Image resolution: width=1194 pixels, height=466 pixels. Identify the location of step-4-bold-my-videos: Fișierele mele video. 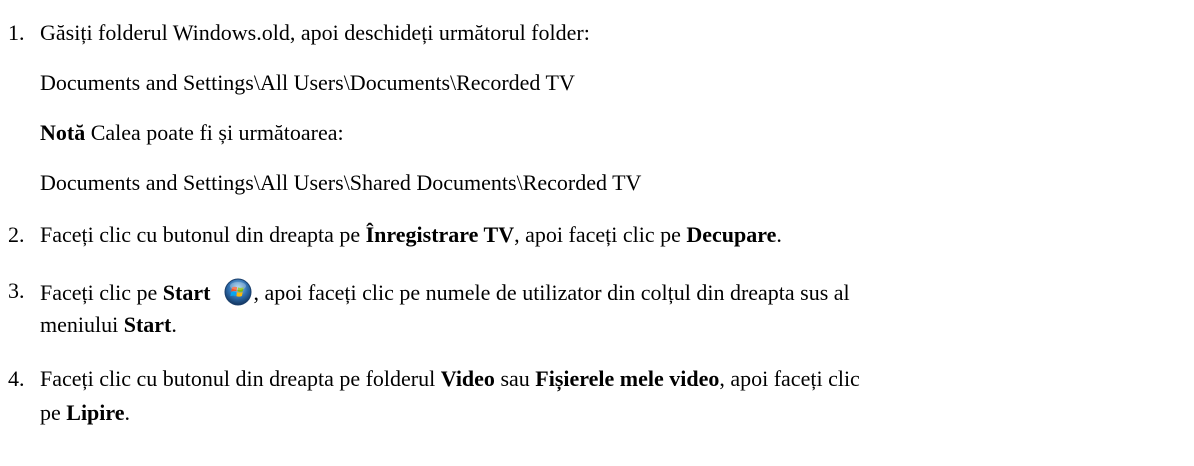
(627, 378).